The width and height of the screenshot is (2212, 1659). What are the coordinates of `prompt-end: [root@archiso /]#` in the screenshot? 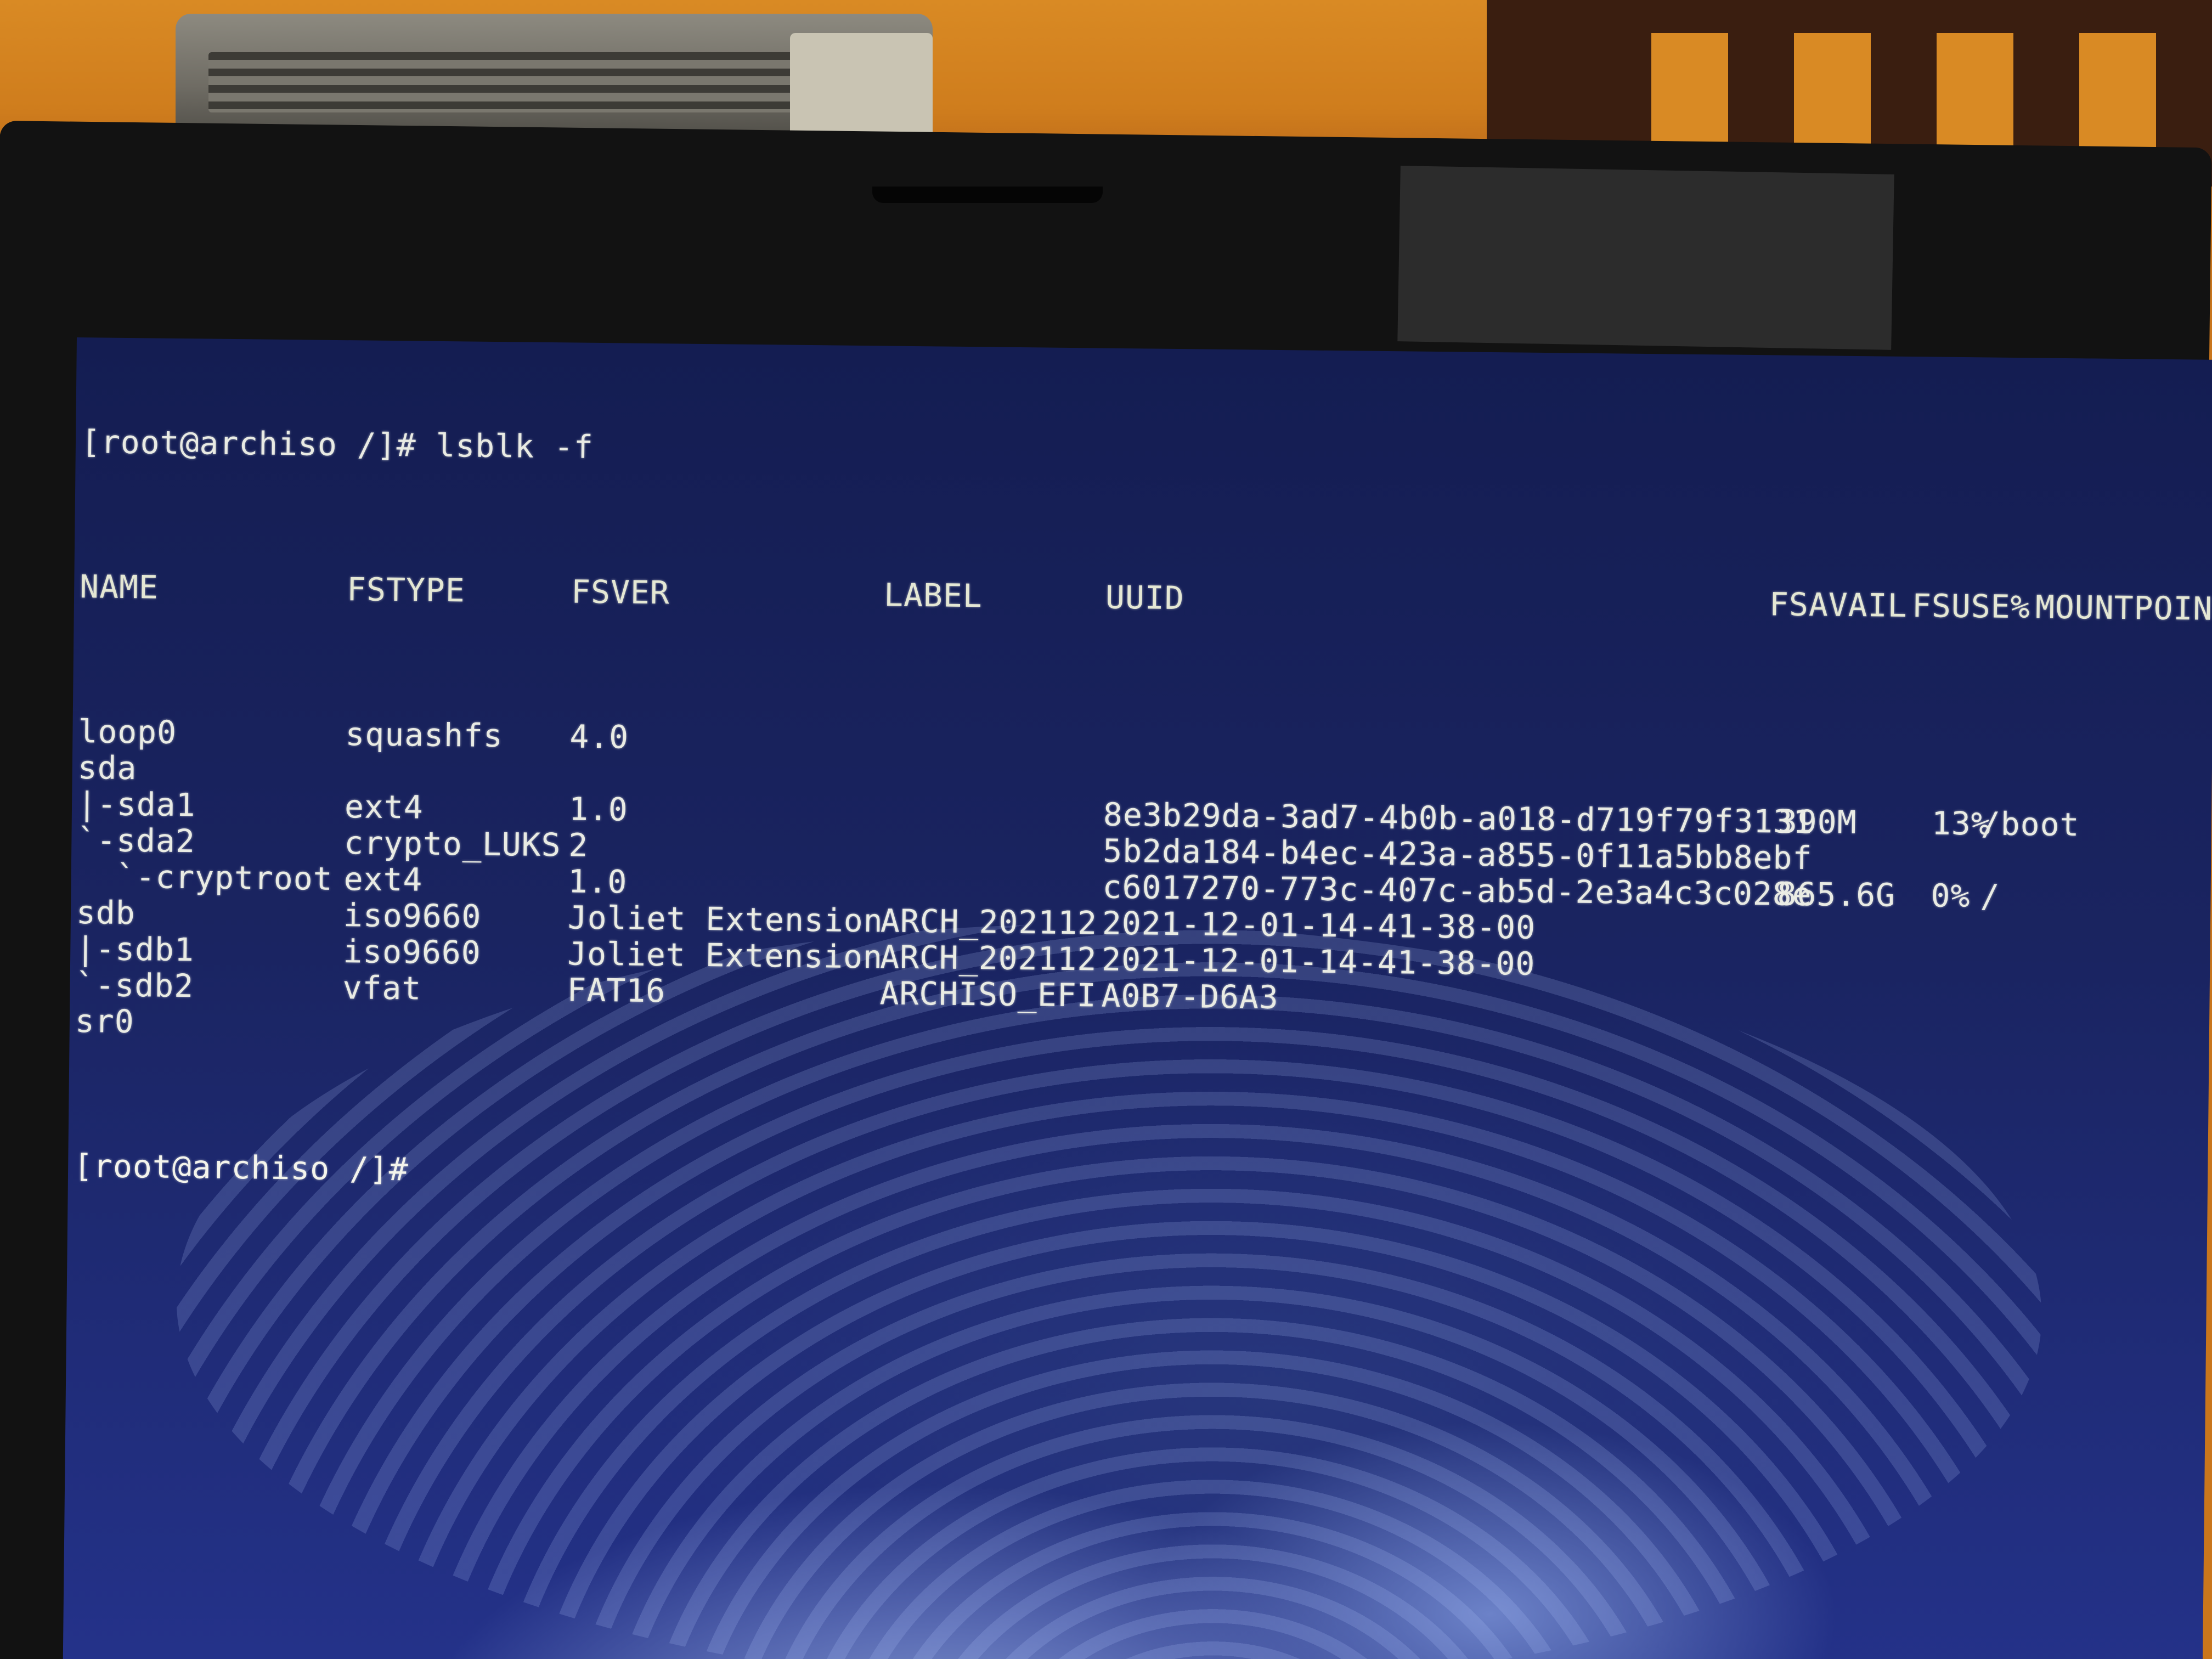 It's located at (241, 1167).